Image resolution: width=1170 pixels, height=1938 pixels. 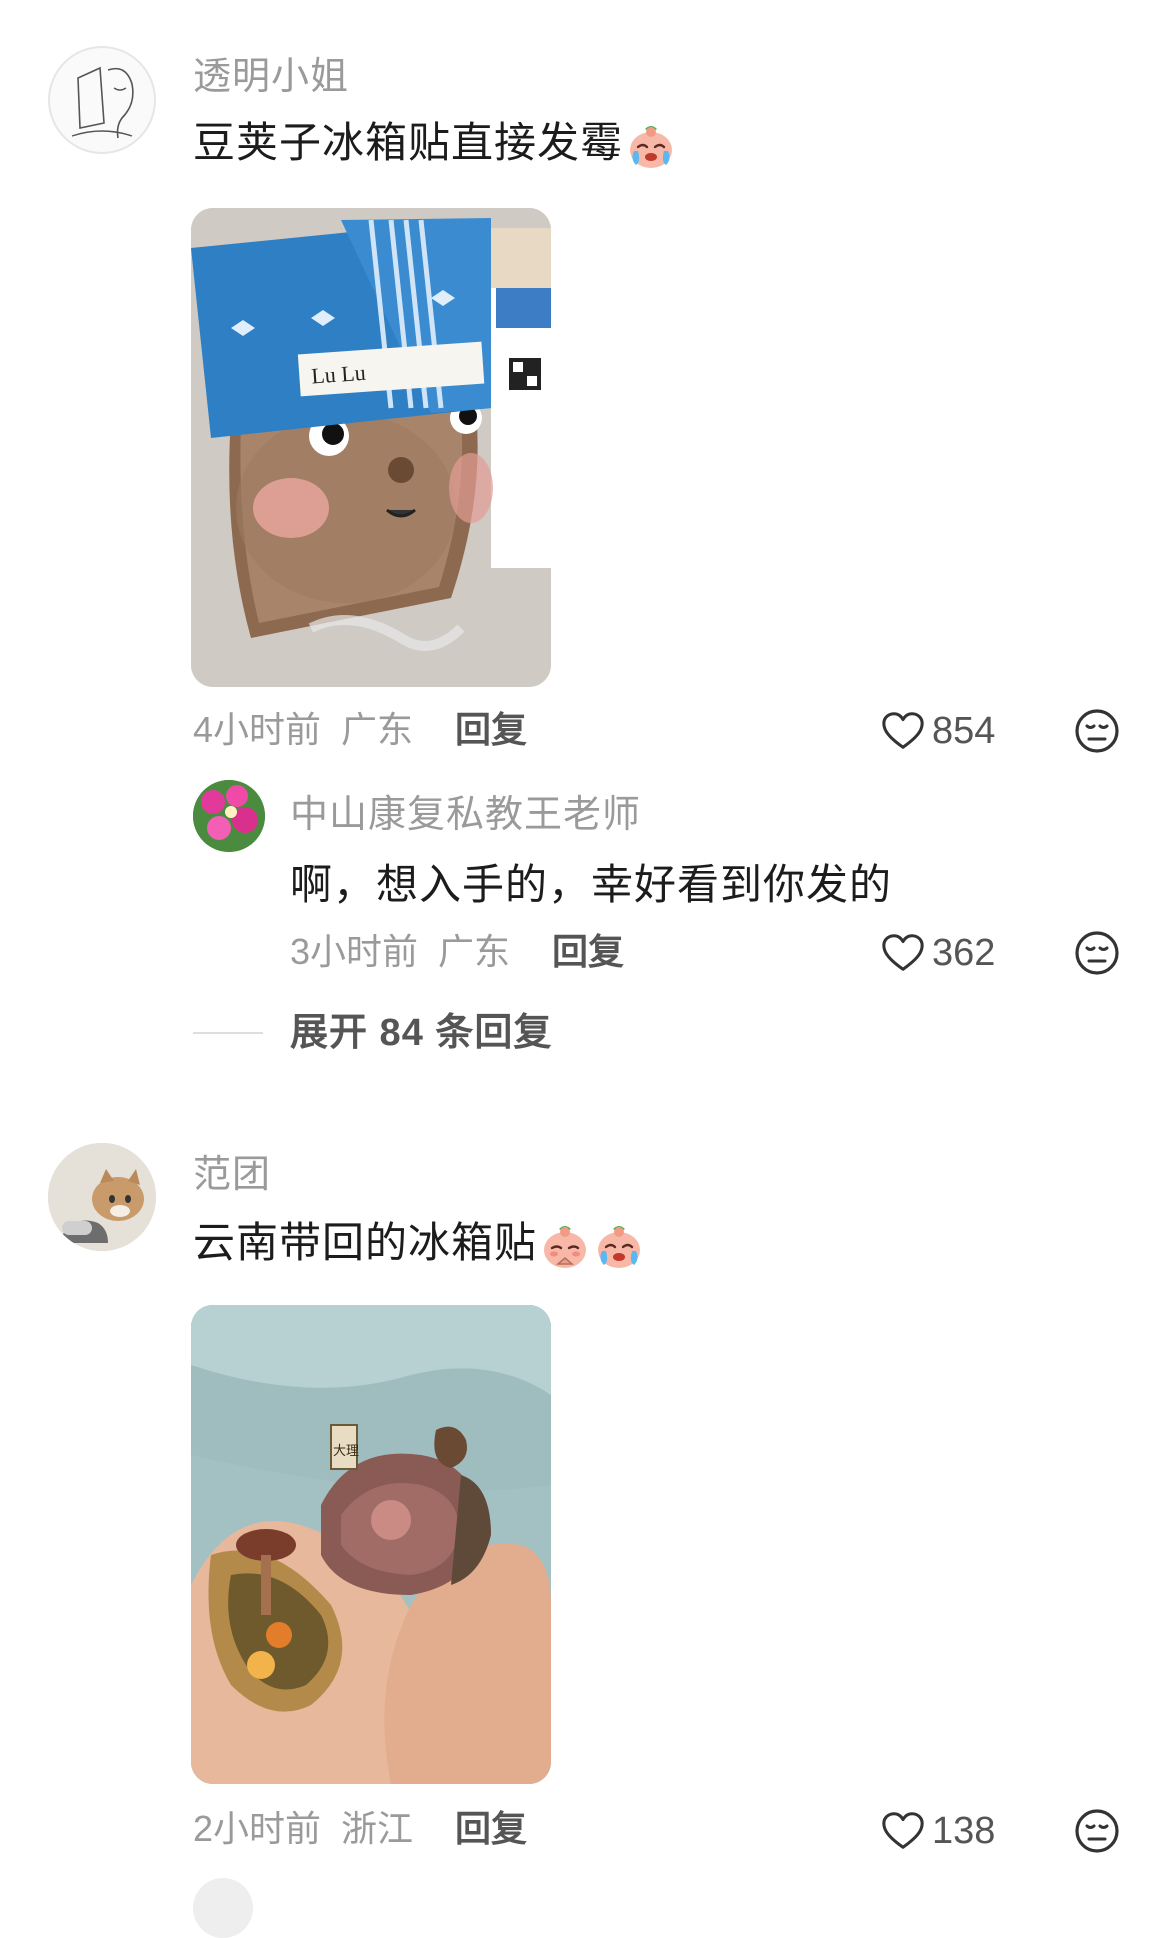 What do you see at coordinates (565, 1246) in the screenshot?
I see `pleading-face-emoji` at bounding box center [565, 1246].